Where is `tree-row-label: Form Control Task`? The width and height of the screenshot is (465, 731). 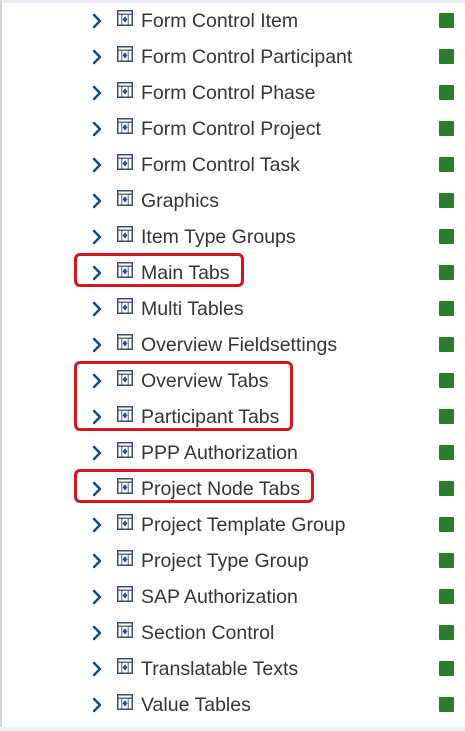 tree-row-label: Form Control Task is located at coordinates (220, 165).